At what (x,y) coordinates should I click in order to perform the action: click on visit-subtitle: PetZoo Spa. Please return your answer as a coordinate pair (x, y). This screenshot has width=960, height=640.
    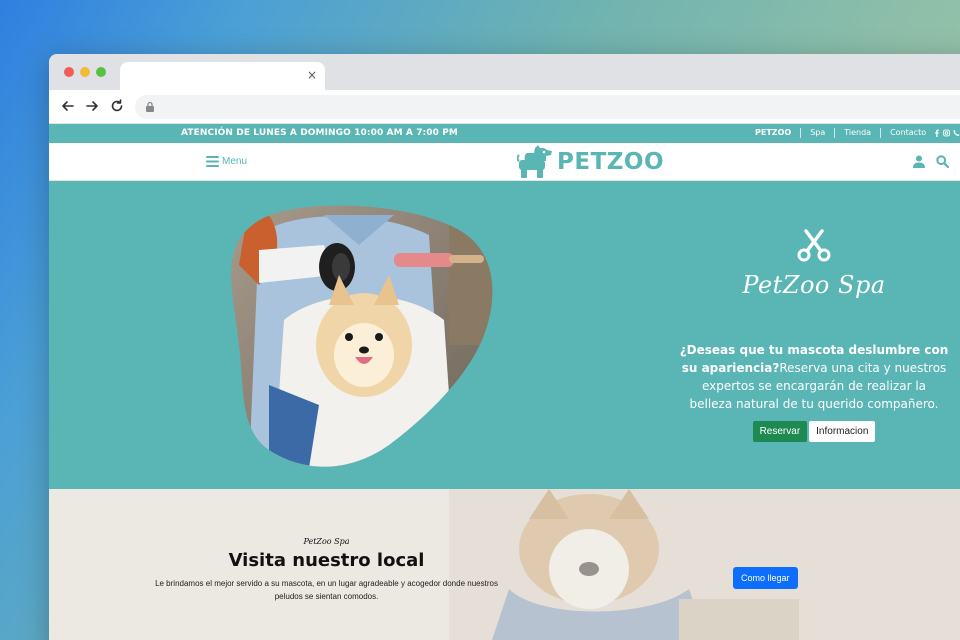
    Looking at the image, I should click on (326, 541).